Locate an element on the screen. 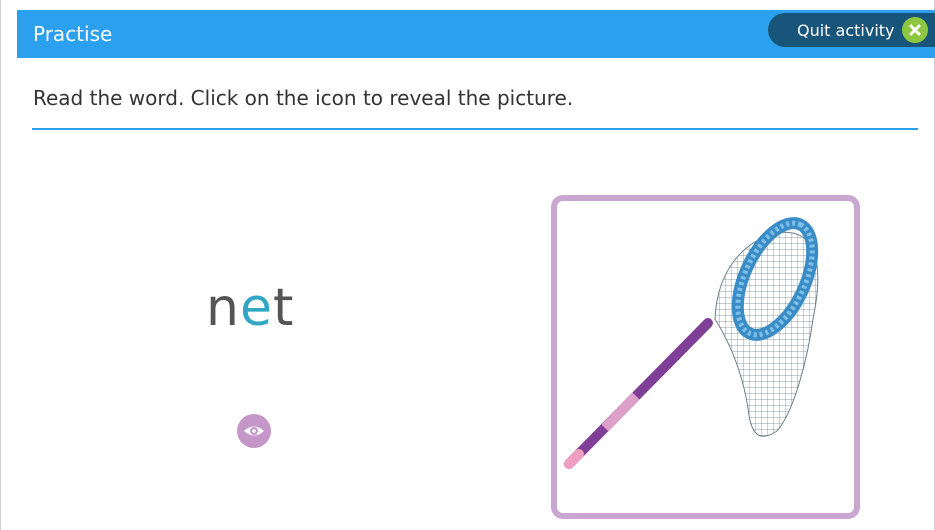 The image size is (935, 530). quit-activity-label: Quit activity is located at coordinates (846, 30).